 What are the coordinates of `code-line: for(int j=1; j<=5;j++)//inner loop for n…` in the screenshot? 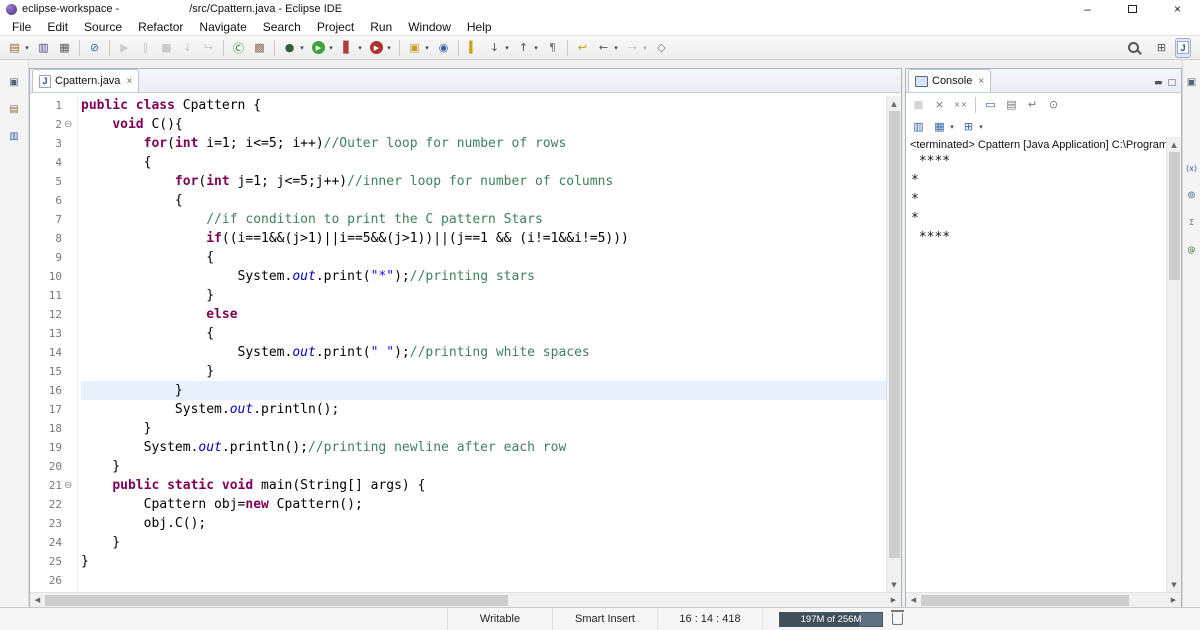 It's located at (483, 181).